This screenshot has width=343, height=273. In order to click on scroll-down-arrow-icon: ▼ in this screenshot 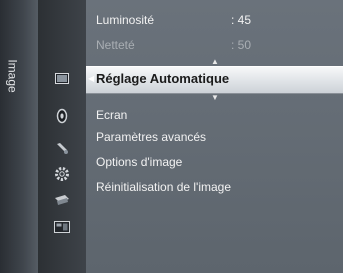, I will do `click(215, 98)`.